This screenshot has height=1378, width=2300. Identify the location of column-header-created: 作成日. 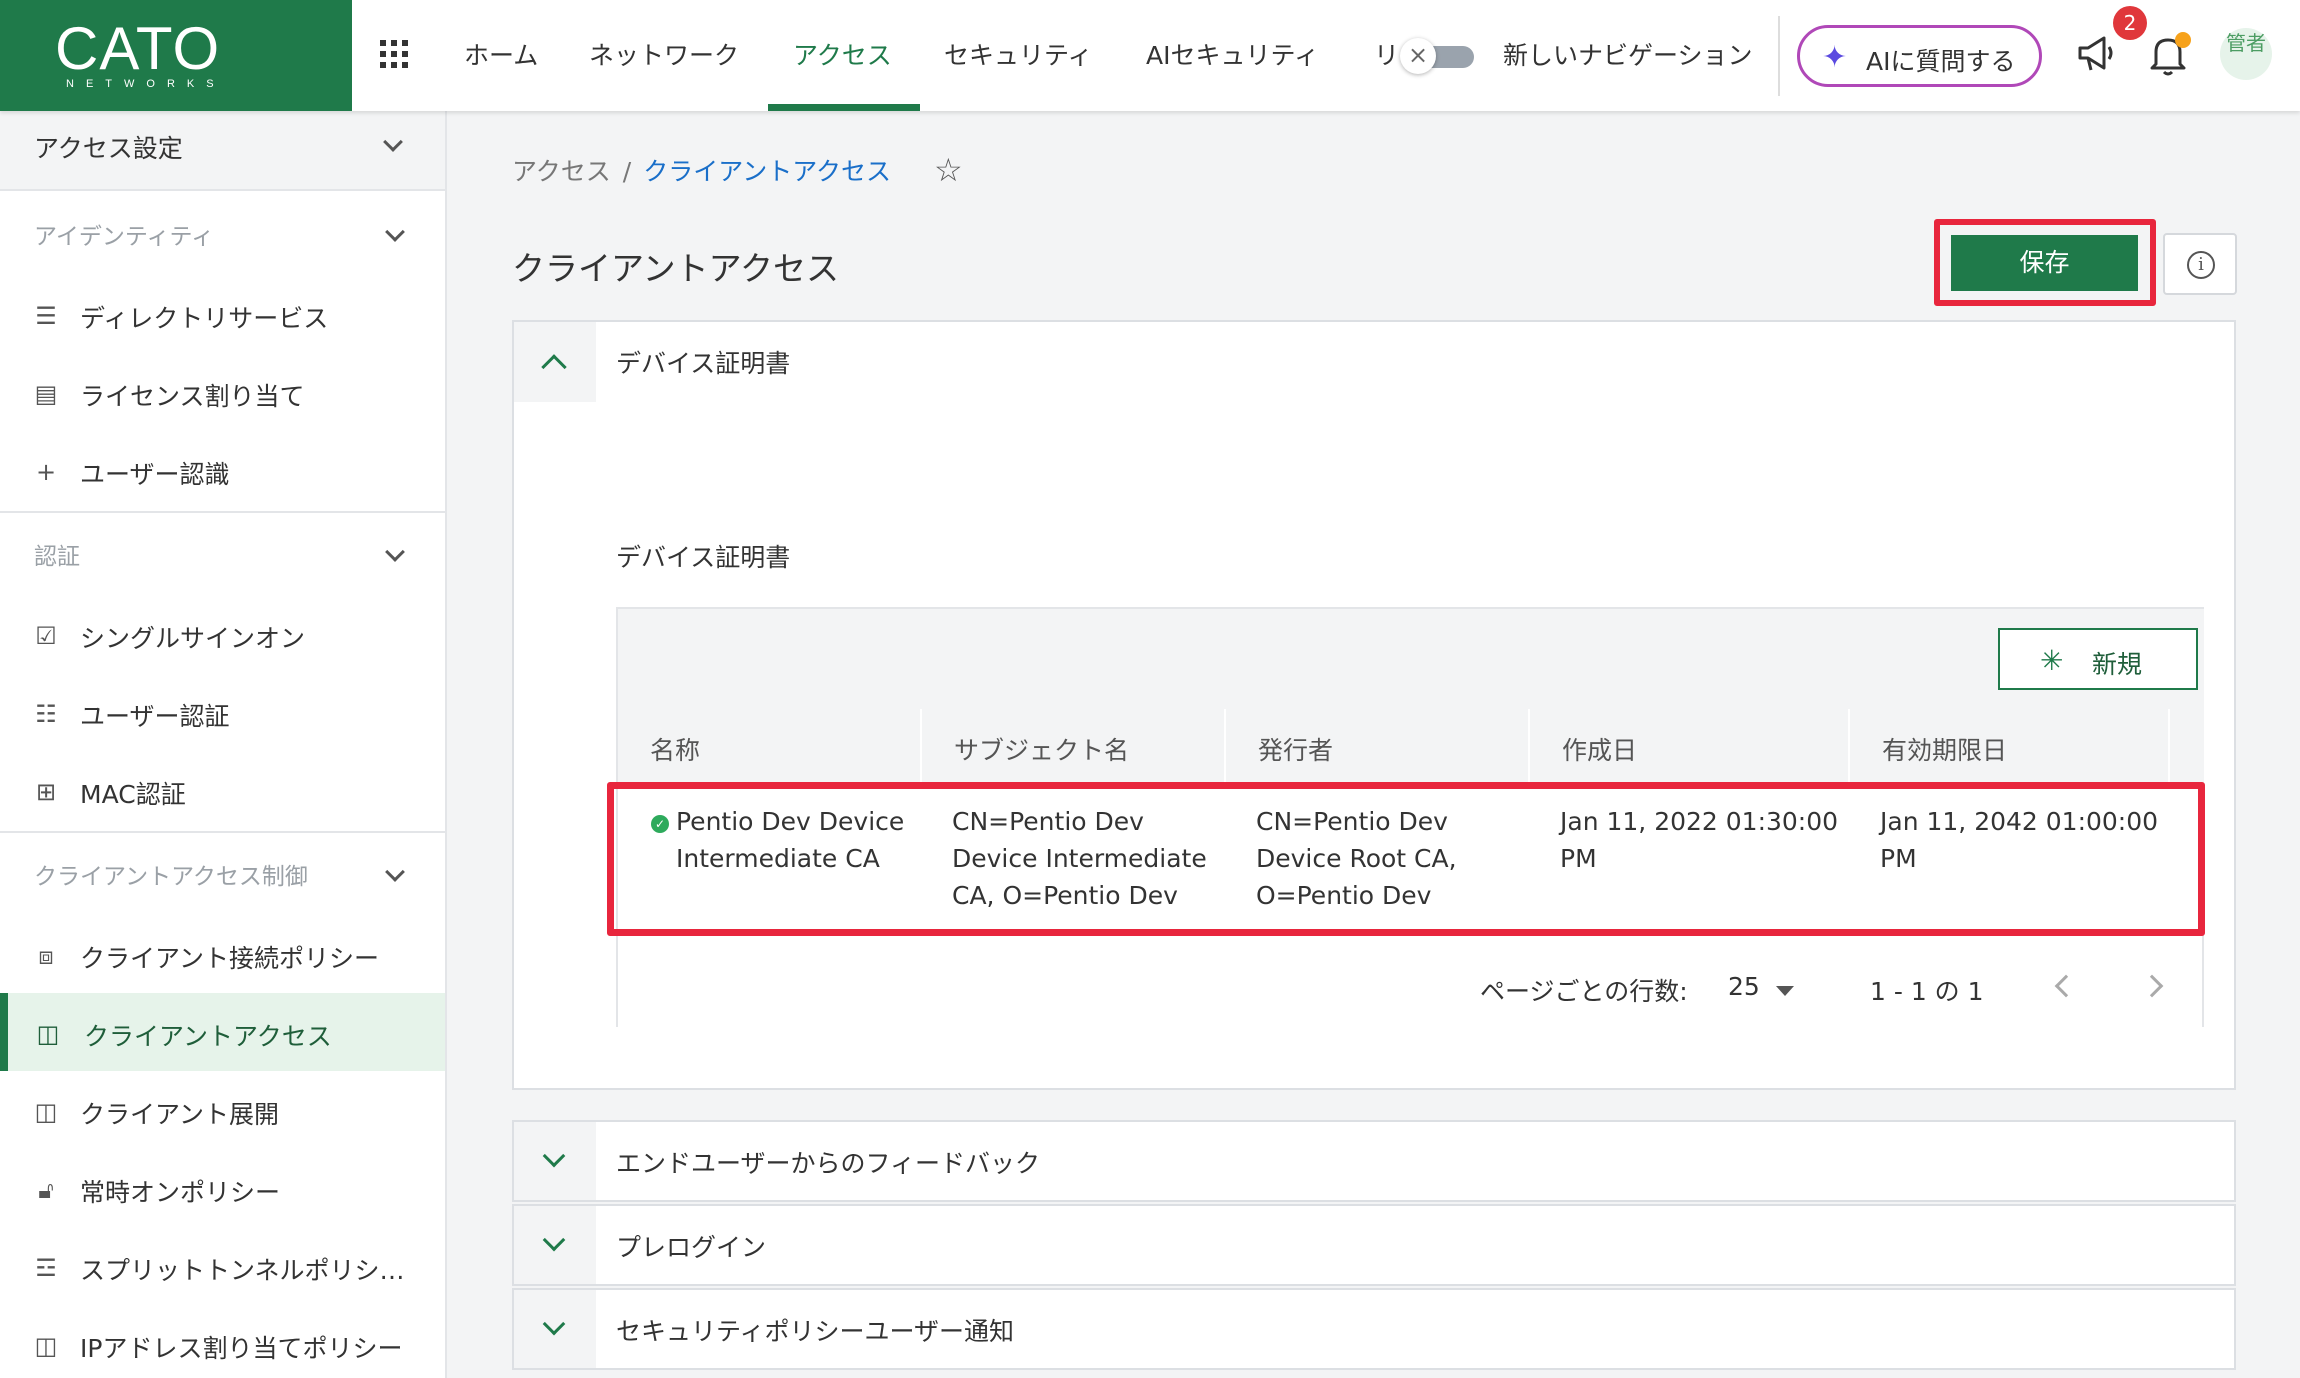
(1690, 749).